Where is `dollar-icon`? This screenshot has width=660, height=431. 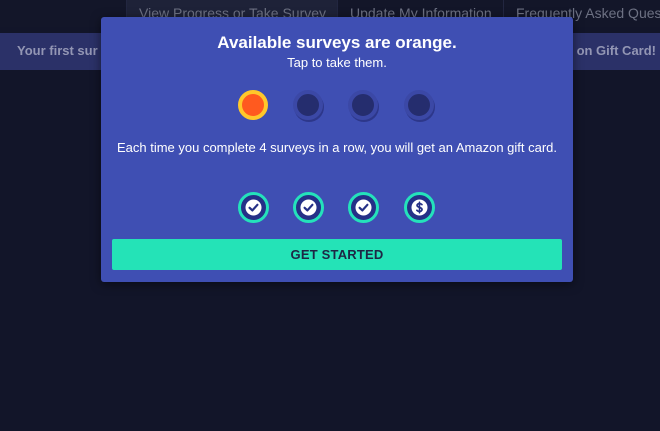
dollar-icon is located at coordinates (419, 207).